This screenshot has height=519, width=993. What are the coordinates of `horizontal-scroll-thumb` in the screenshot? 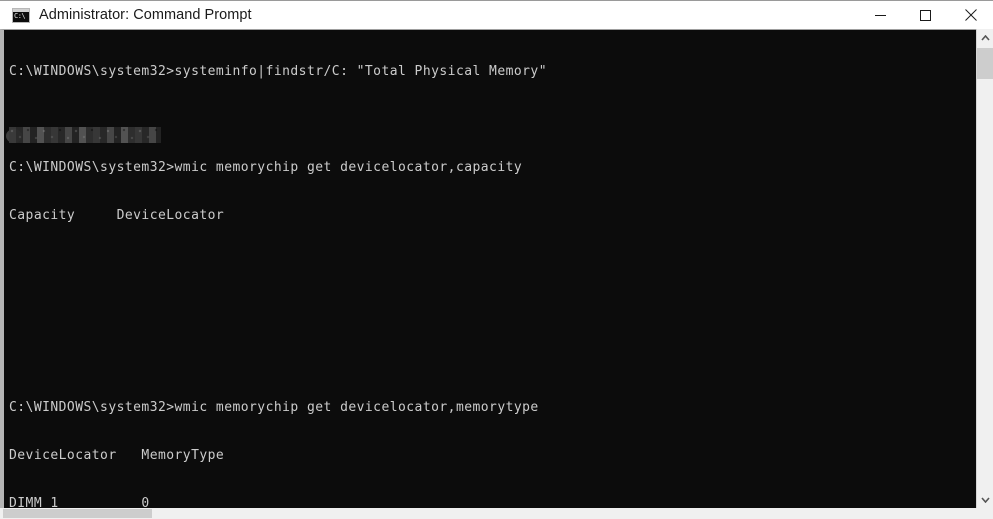 It's located at (77, 513).